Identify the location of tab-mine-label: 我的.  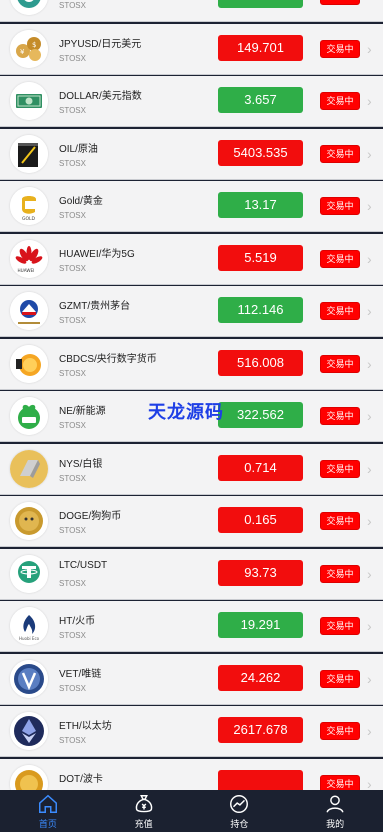
(335, 824).